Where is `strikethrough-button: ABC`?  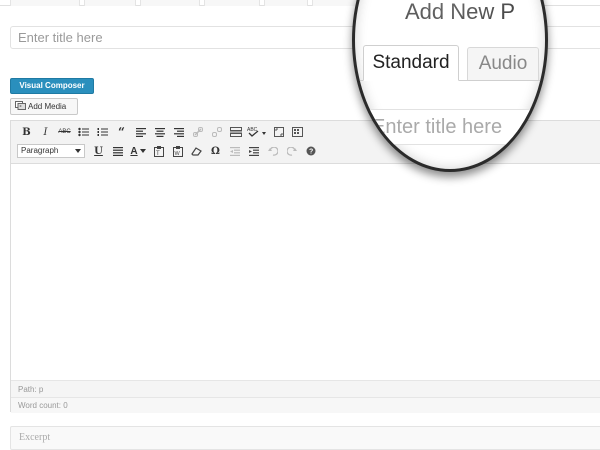 strikethrough-button: ABC is located at coordinates (64, 132).